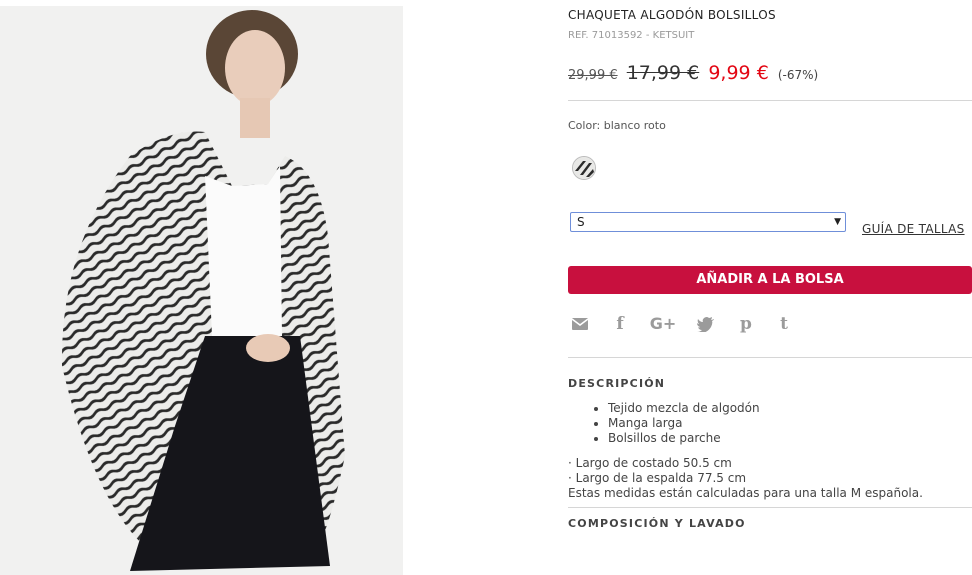 The image size is (972, 575). What do you see at coordinates (676, 438) in the screenshot?
I see `list-item: Bolsillos de parche` at bounding box center [676, 438].